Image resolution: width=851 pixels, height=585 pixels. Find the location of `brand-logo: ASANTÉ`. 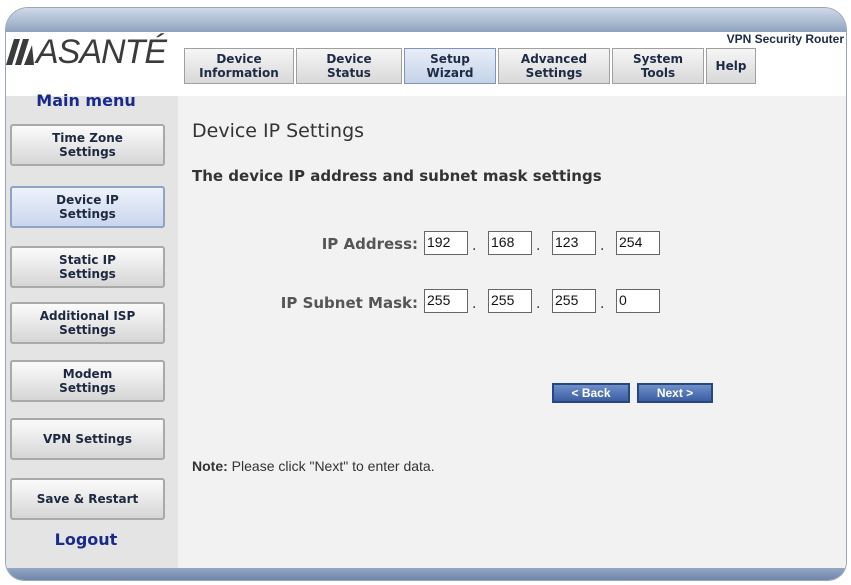

brand-logo: ASANTÉ is located at coordinates (94, 52).